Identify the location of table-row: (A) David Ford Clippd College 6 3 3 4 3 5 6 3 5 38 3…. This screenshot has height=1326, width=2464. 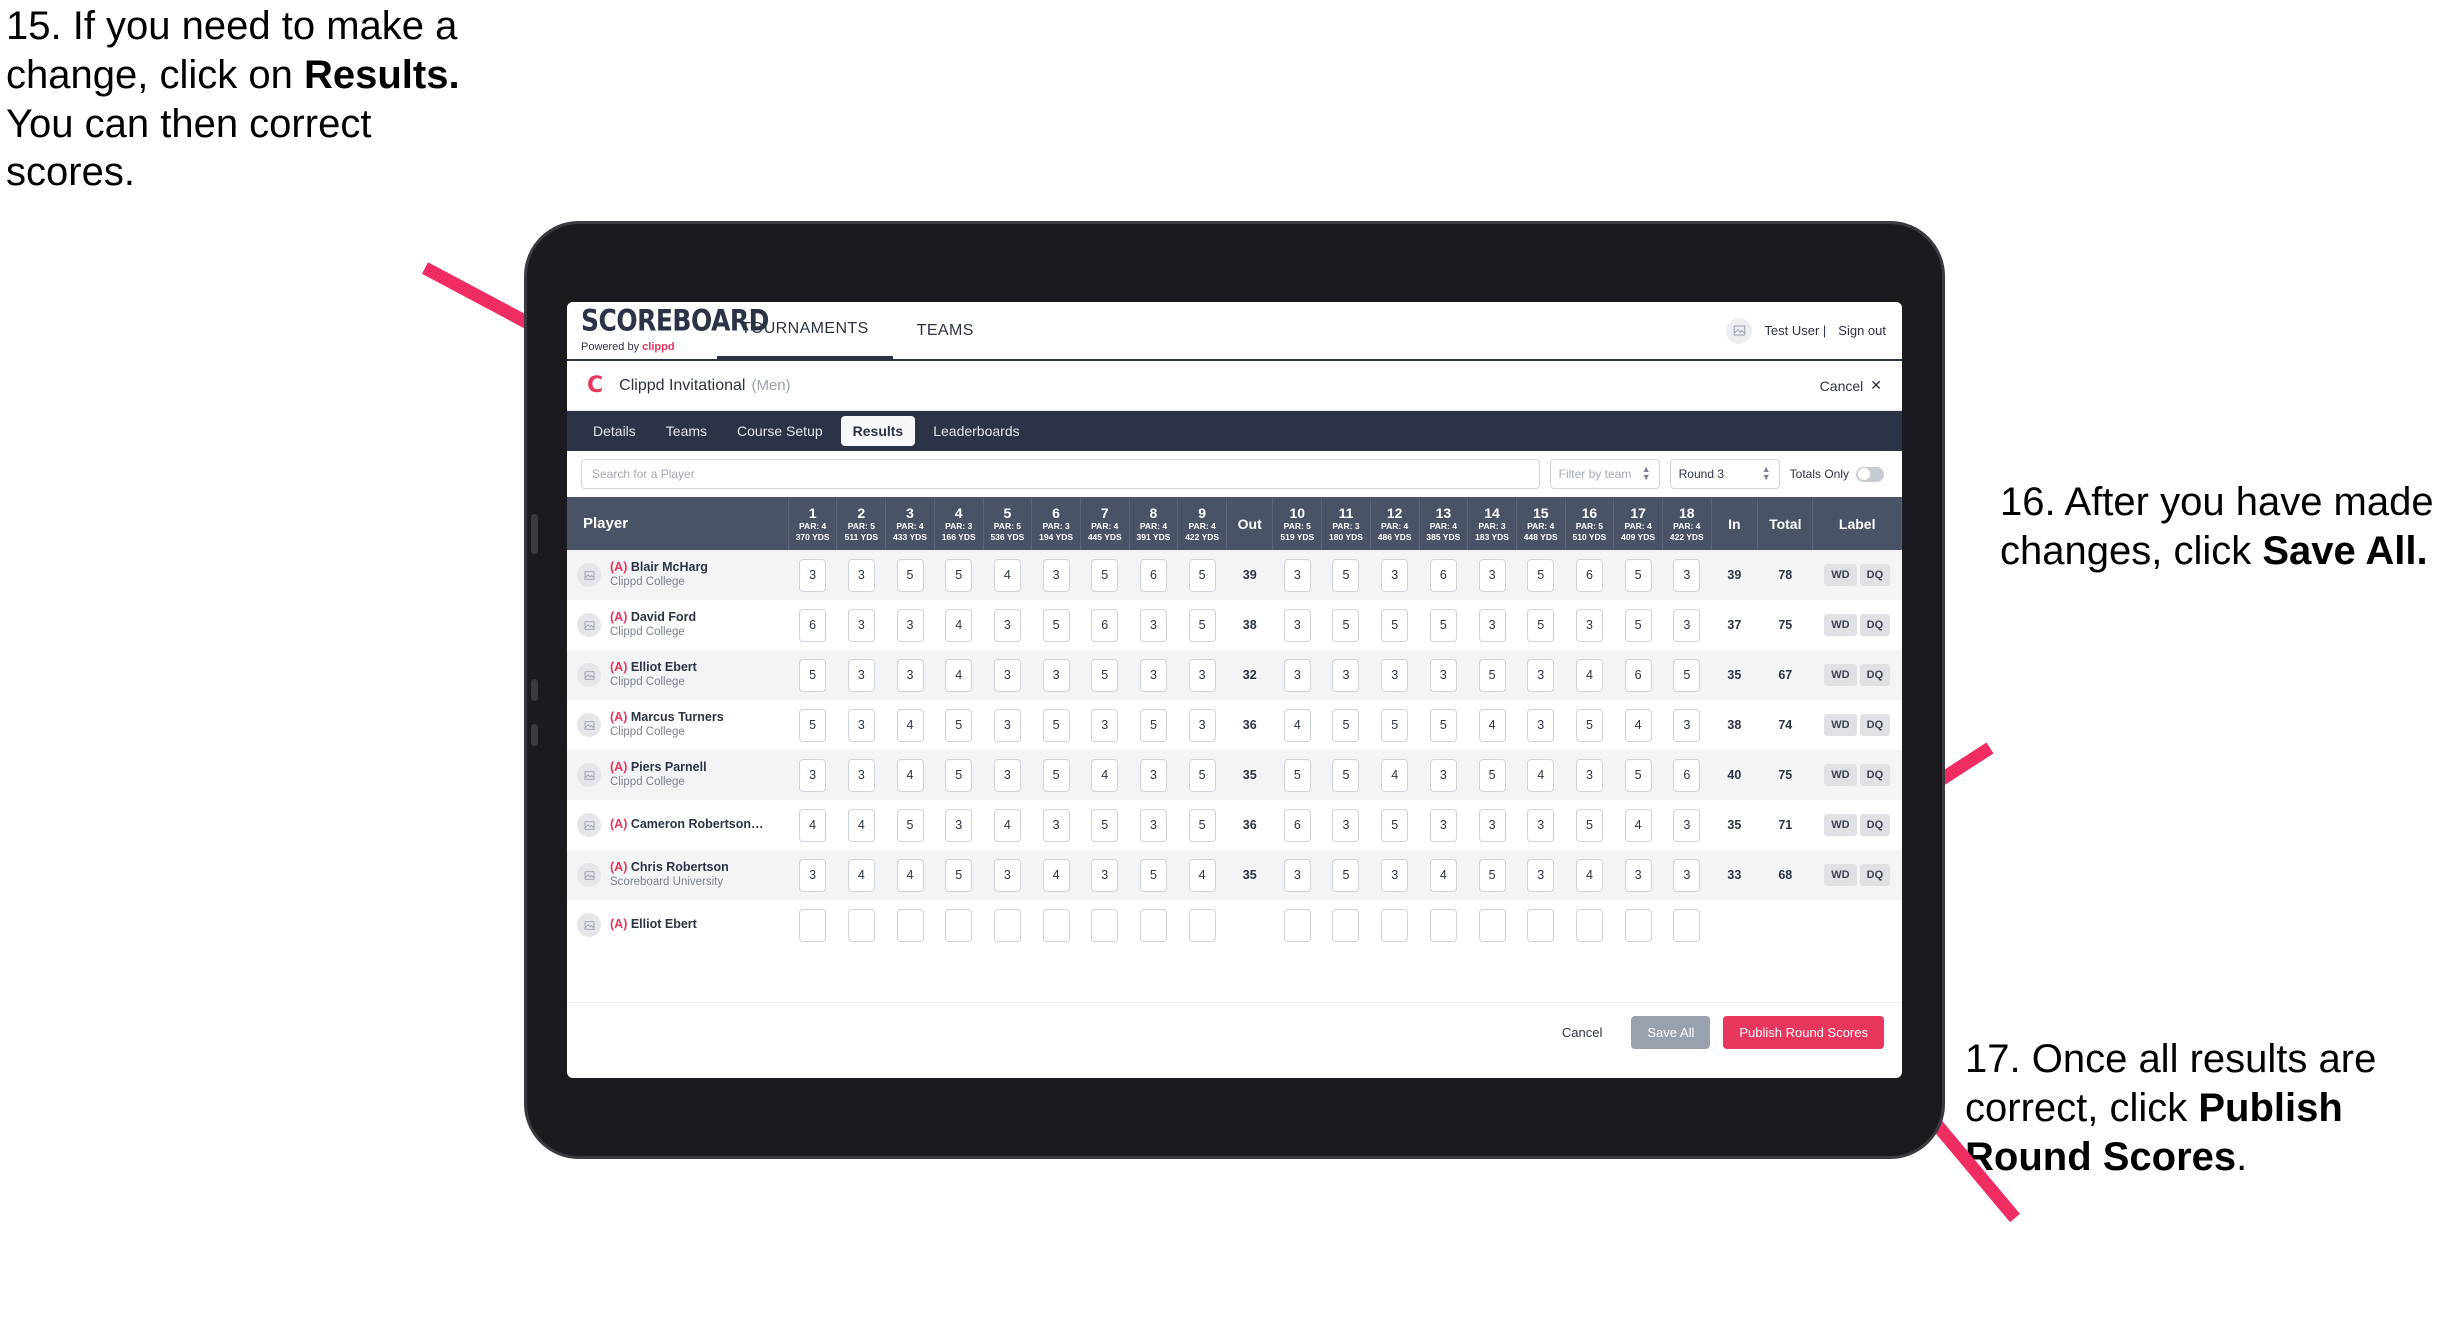
(1234, 625).